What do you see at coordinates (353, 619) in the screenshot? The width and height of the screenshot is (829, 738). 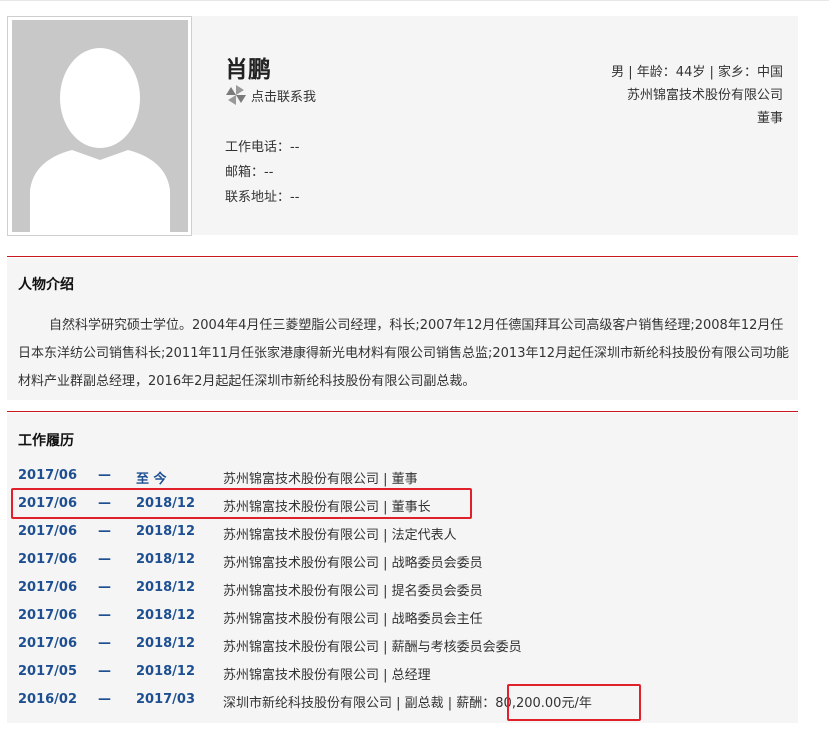 I see `role-description: 苏州锦富技术股份有限公司 | 战略委员会主任` at bounding box center [353, 619].